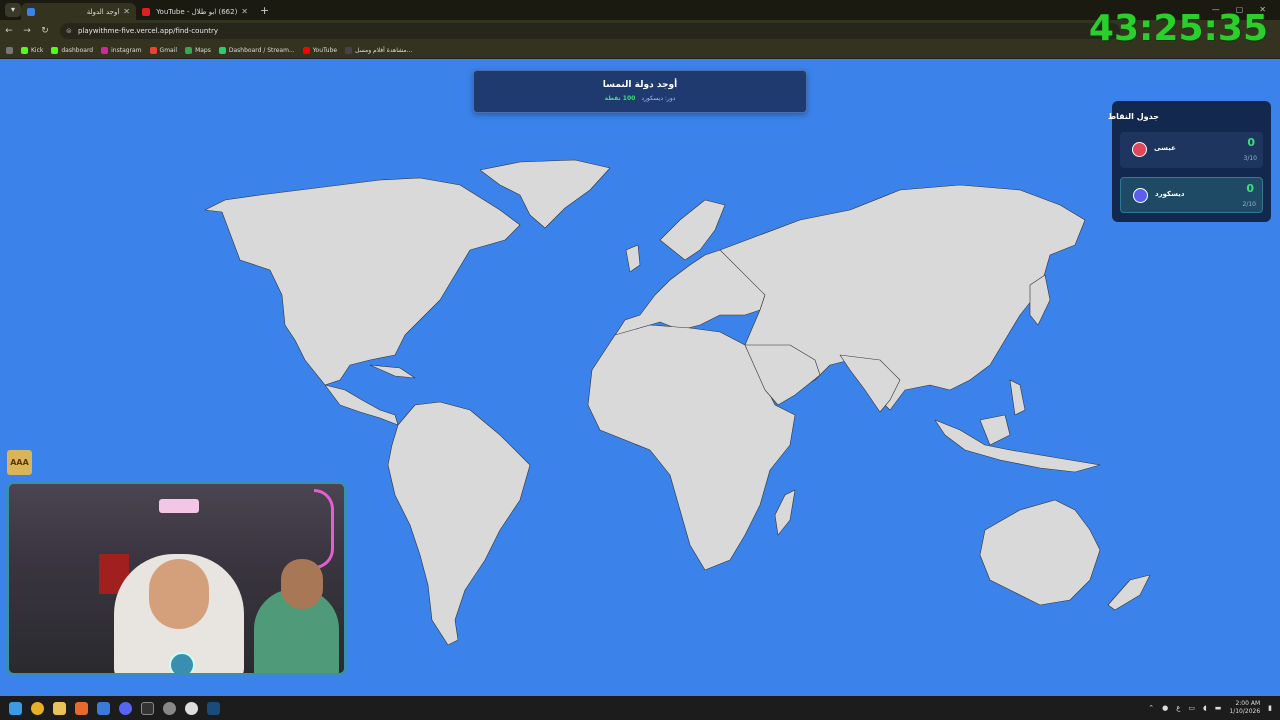 Image resolution: width=1280 pixels, height=720 pixels. I want to click on scandinavia, so click(692, 230).